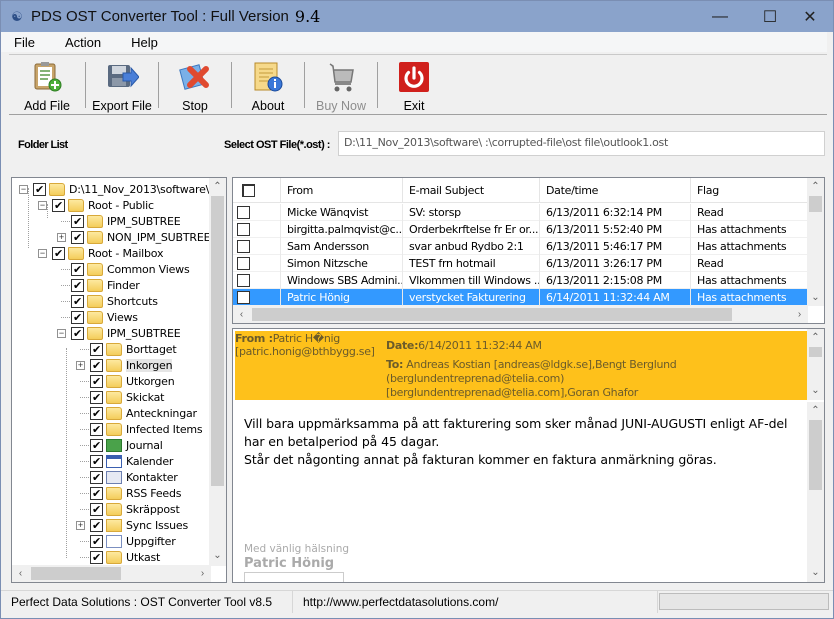 This screenshot has width=834, height=619. What do you see at coordinates (492, 314) in the screenshot?
I see `grid-hscroll-thumb` at bounding box center [492, 314].